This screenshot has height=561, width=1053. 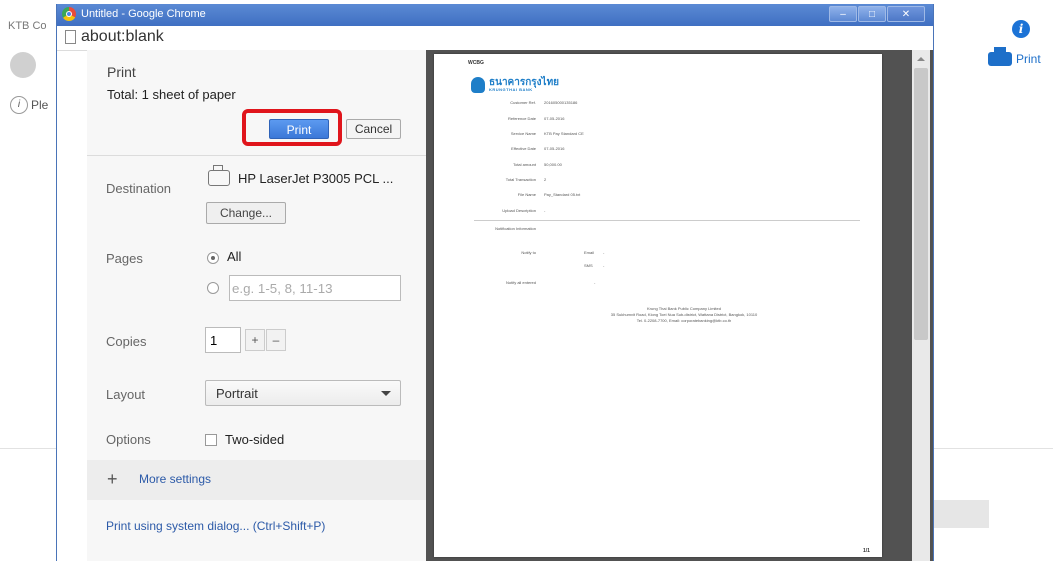 I want to click on detail-value: Pay_Standard 05.txt, so click(x=562, y=194).